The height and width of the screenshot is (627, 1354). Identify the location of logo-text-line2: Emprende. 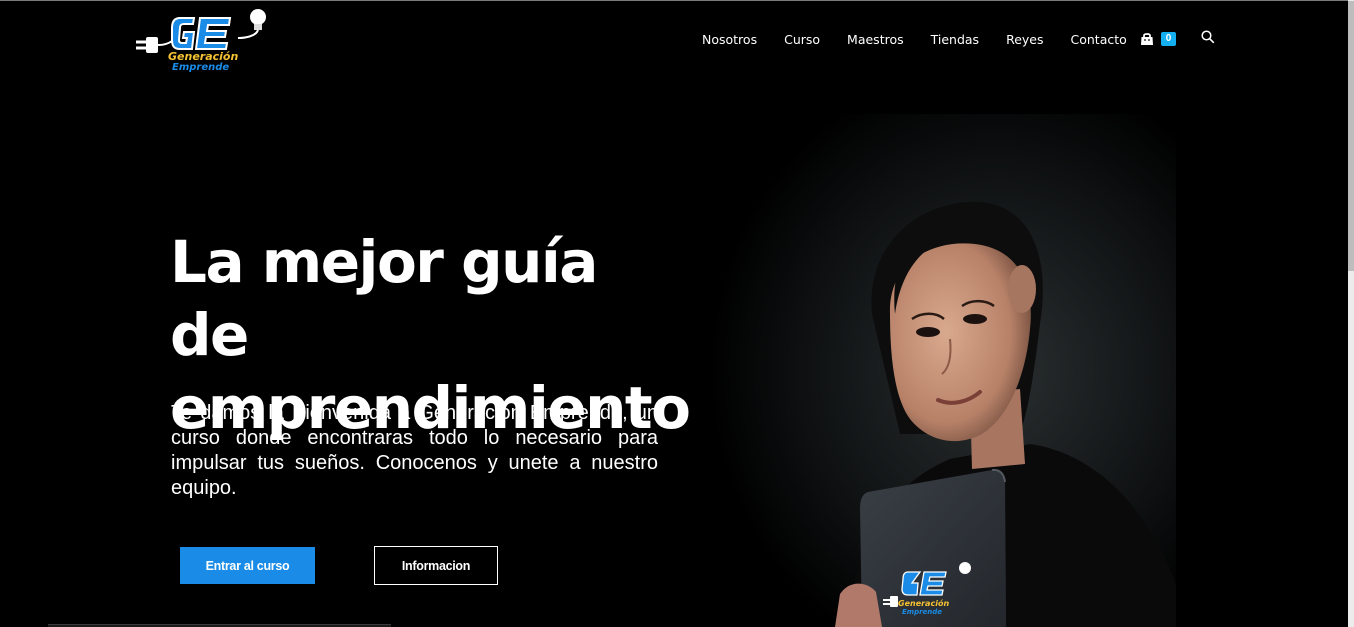
(200, 67).